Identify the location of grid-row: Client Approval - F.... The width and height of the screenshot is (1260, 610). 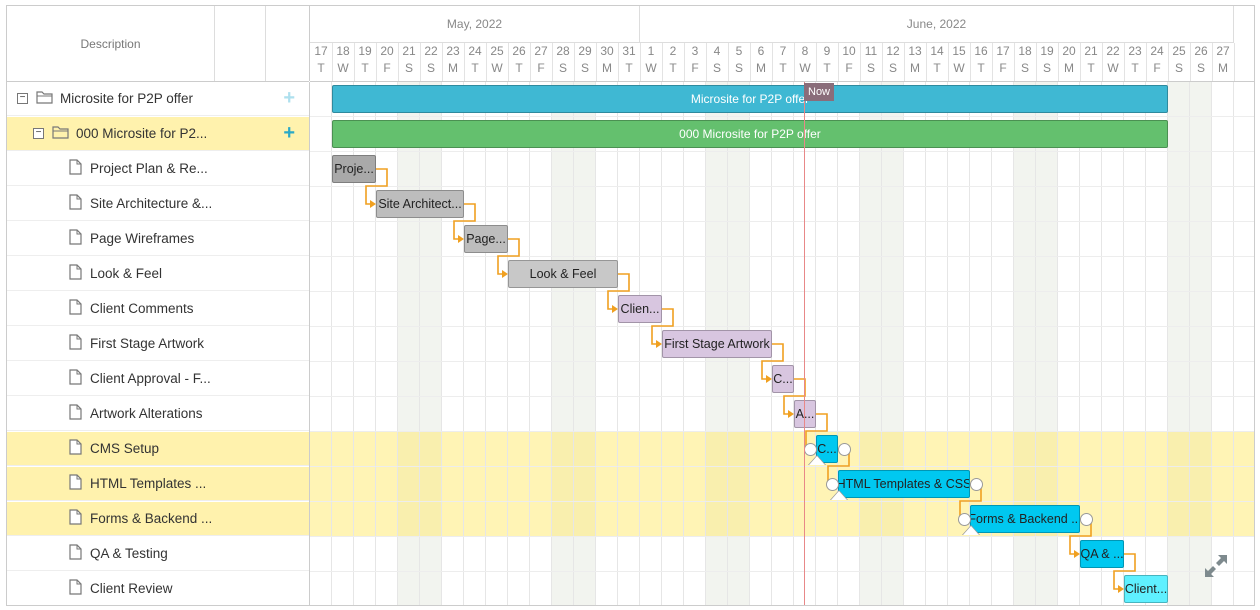
(158, 379).